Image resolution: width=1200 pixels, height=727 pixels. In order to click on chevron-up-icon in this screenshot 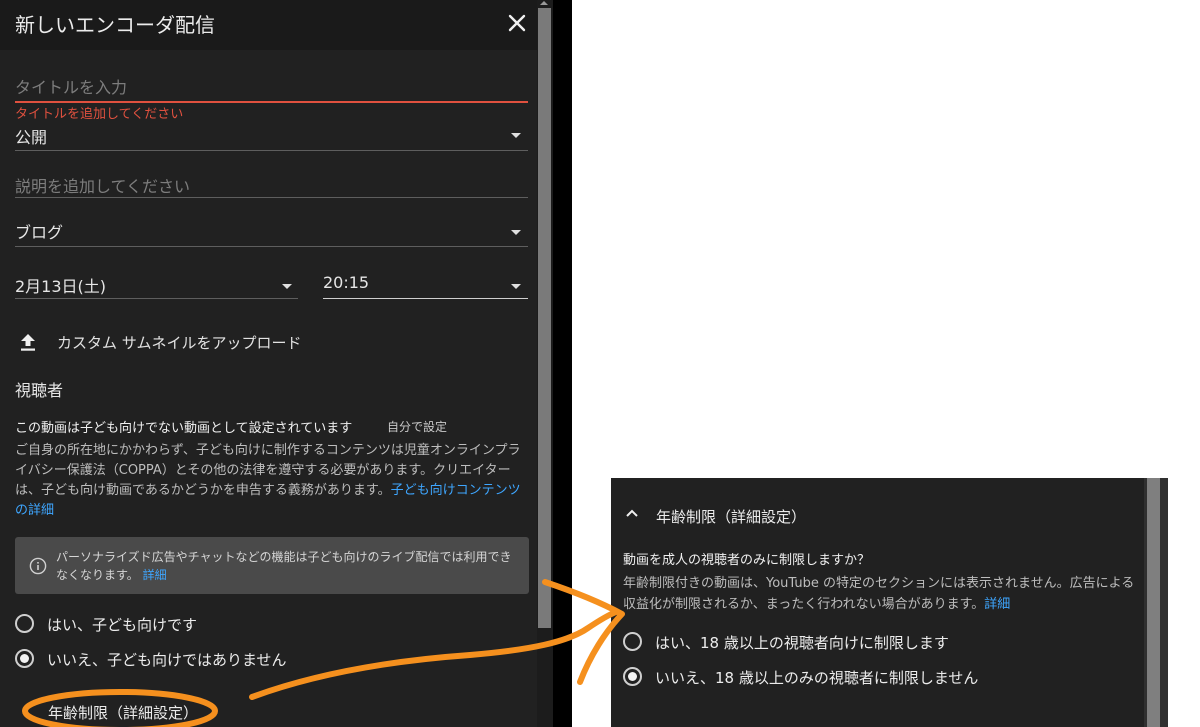, I will do `click(632, 513)`.